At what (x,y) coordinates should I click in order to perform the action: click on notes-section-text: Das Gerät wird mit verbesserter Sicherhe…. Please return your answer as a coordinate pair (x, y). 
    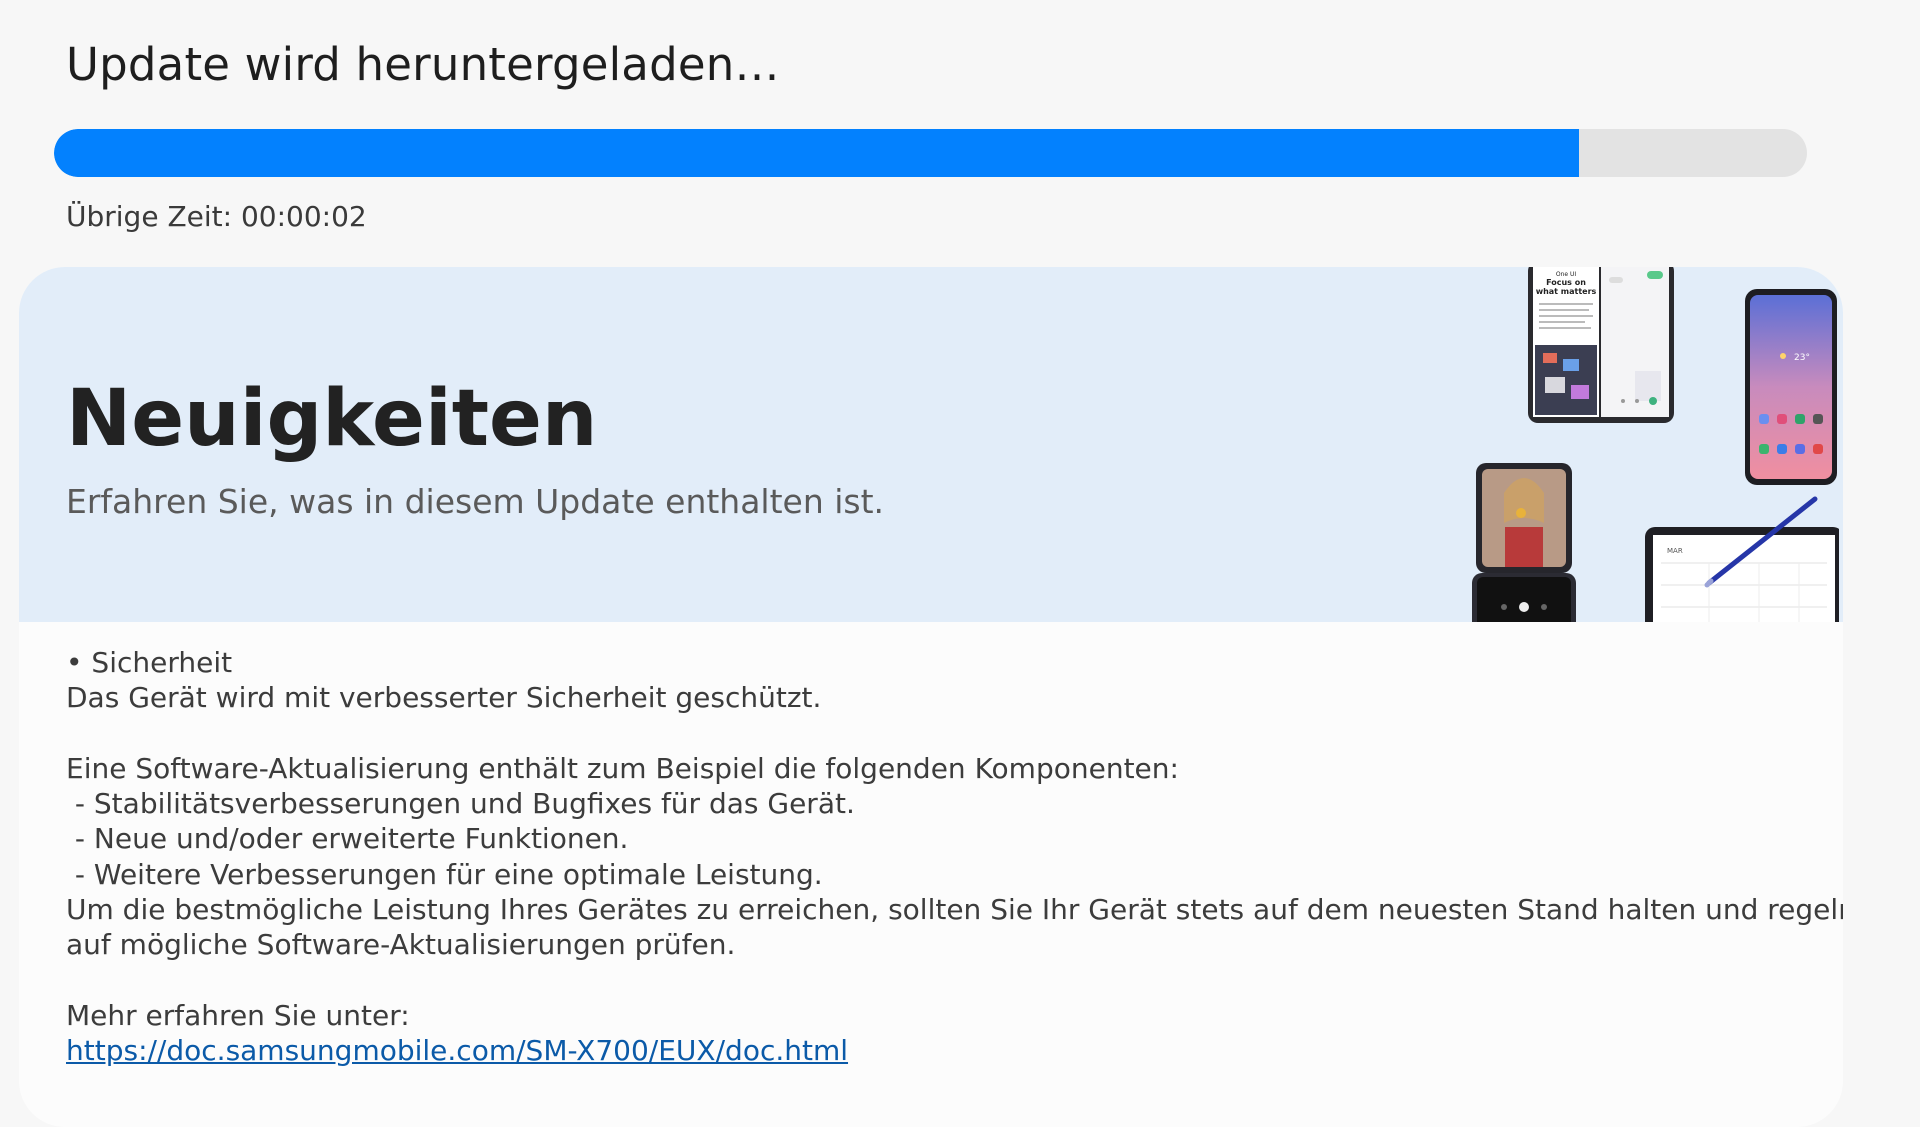
    Looking at the image, I should click on (444, 698).